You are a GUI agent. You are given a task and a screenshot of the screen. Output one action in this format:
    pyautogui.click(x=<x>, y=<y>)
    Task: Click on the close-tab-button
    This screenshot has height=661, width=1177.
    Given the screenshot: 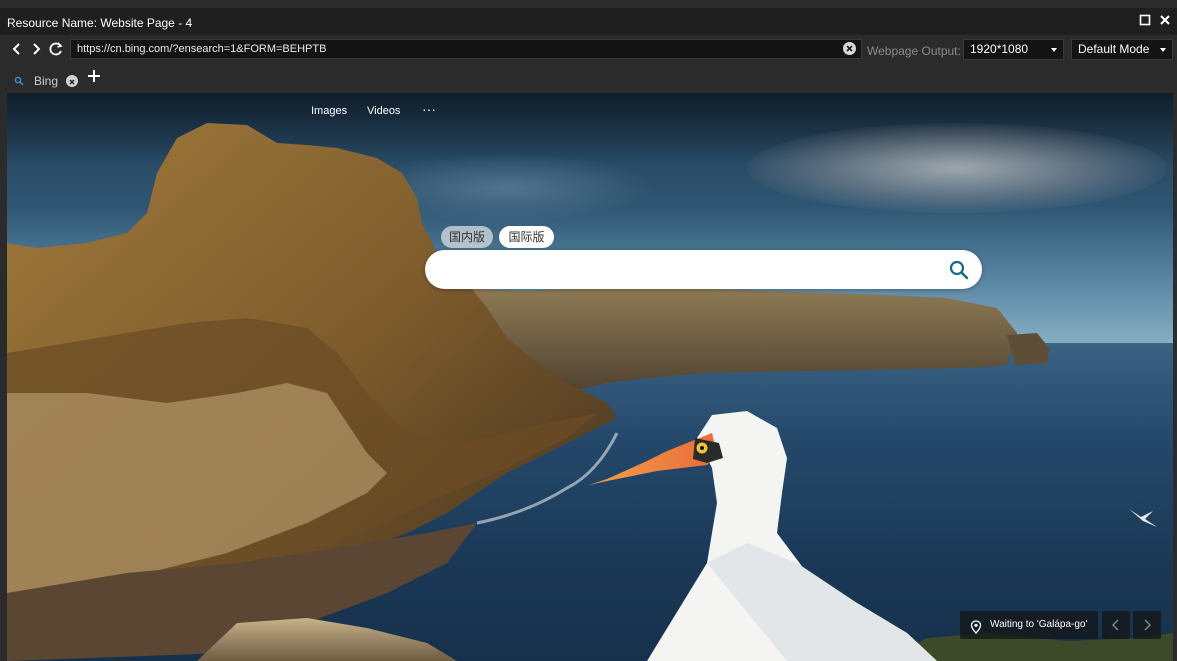 What is the action you would take?
    pyautogui.click(x=72, y=81)
    